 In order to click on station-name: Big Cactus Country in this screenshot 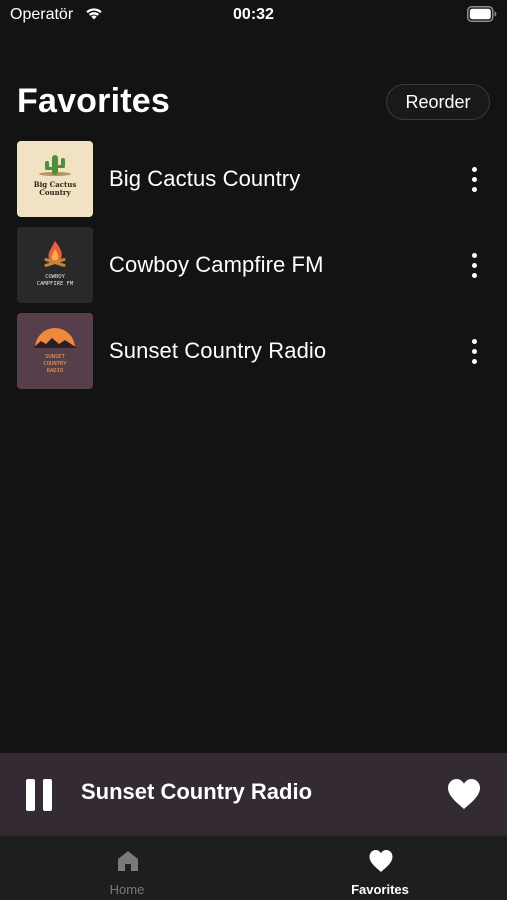, I will do `click(205, 178)`.